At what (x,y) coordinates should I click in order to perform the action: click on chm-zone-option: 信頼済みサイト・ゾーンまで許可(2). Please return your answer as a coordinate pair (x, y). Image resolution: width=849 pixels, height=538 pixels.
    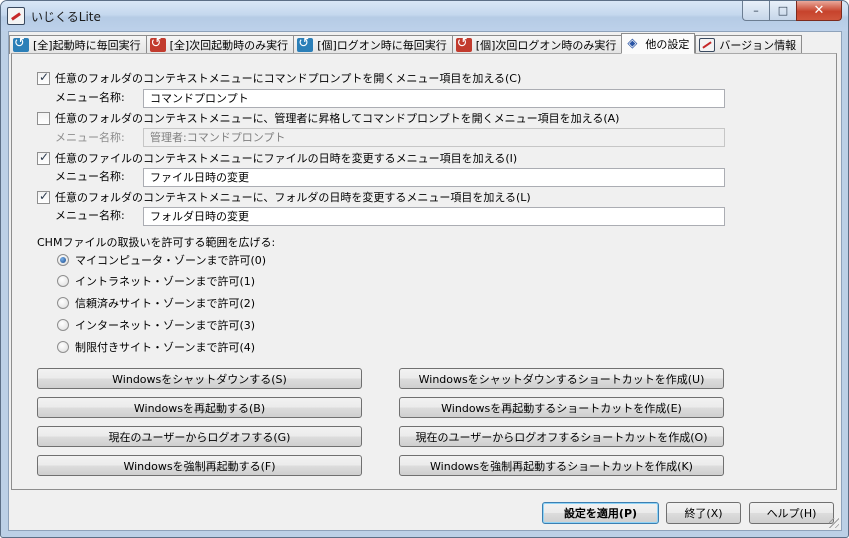
    Looking at the image, I should click on (156, 303).